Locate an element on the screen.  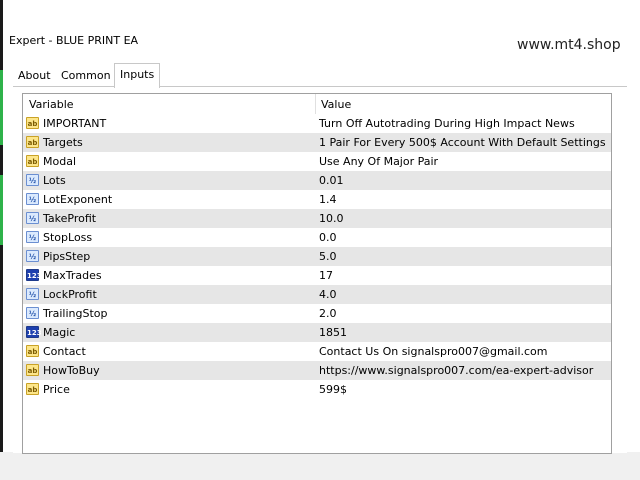
variable-name: Contact is located at coordinates (64, 351).